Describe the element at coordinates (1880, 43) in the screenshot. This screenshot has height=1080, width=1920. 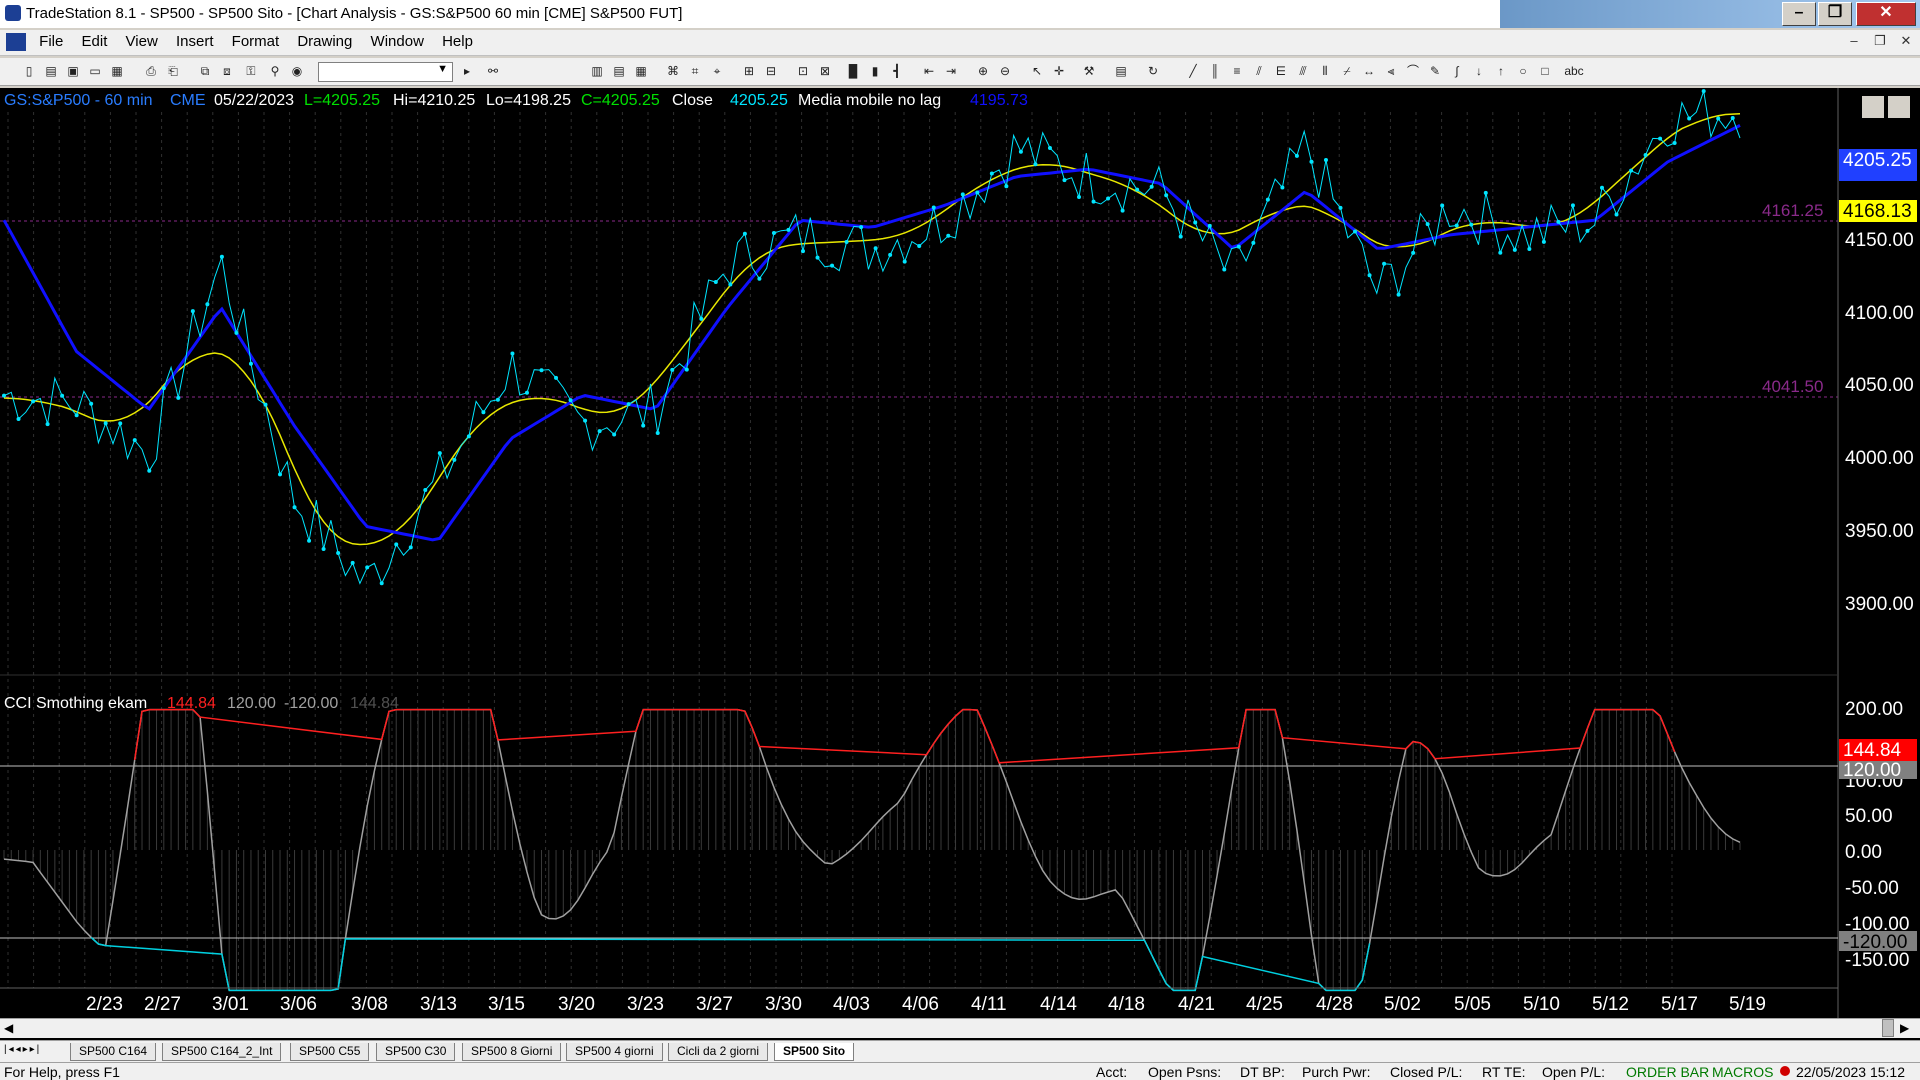
I see `mdi-restore-icon: ❐` at that location.